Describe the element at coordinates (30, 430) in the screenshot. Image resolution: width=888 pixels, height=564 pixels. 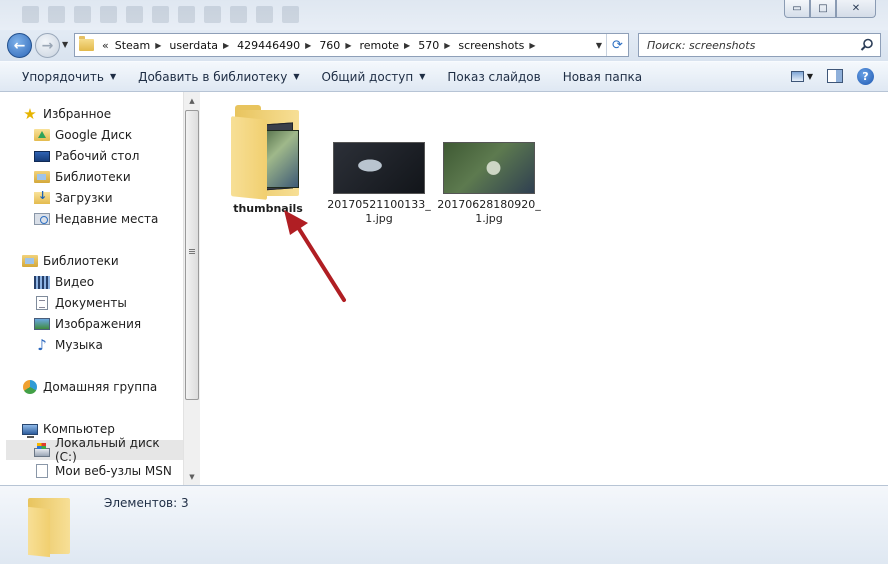
I see `computer-icon` at that location.